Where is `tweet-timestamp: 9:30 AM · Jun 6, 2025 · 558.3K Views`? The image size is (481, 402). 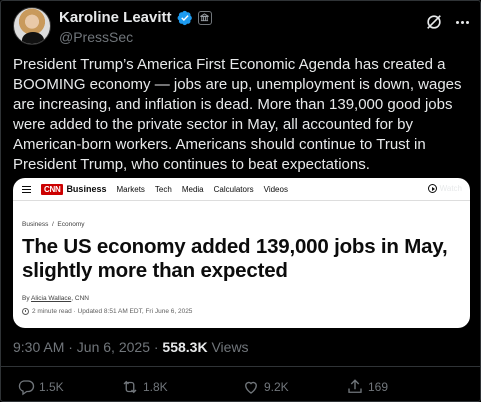 tweet-timestamp: 9:30 AM · Jun 6, 2025 · 558.3K Views is located at coordinates (131, 347).